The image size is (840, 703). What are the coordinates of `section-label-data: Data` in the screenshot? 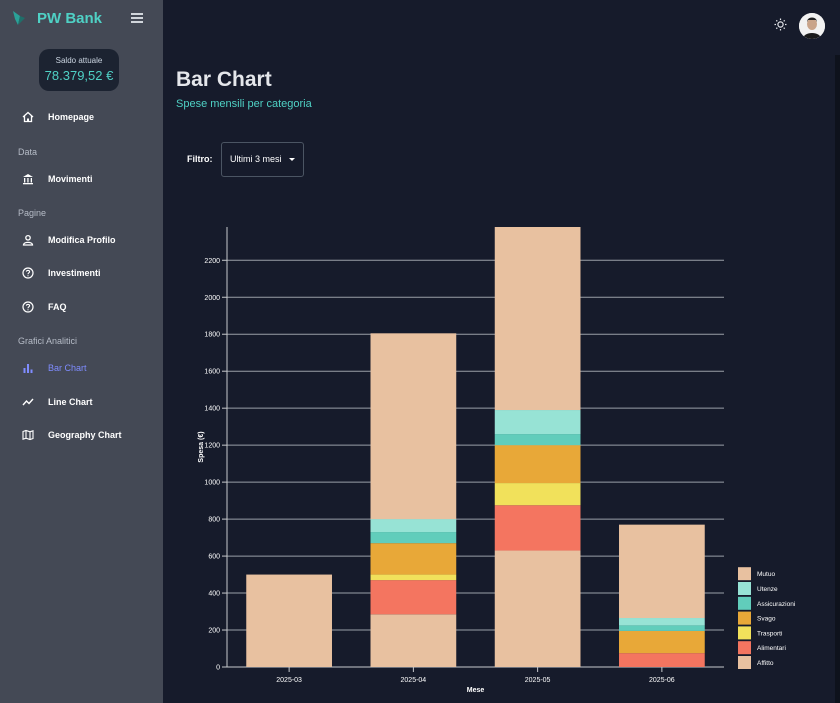 It's located at (28, 152).